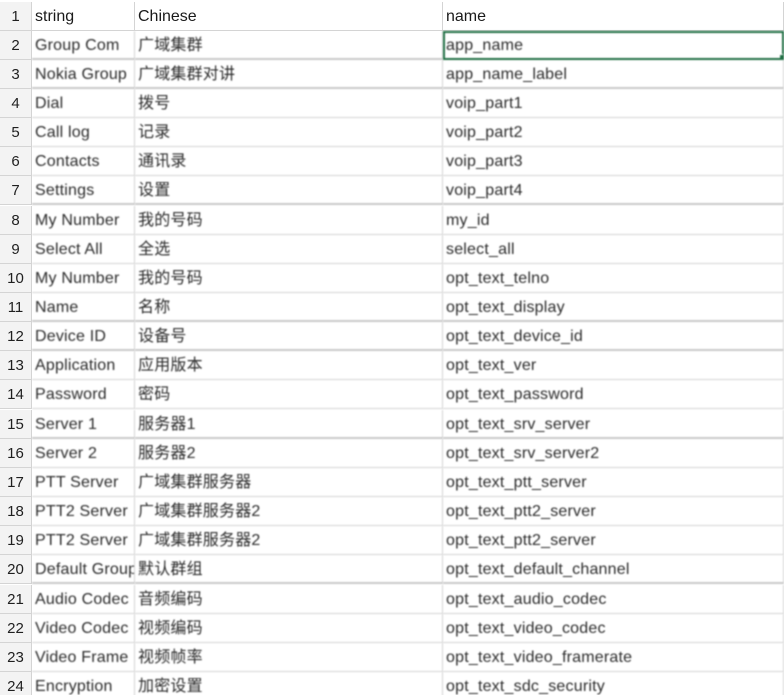  I want to click on cell-chinese: 广域集群服务器, so click(289, 482).